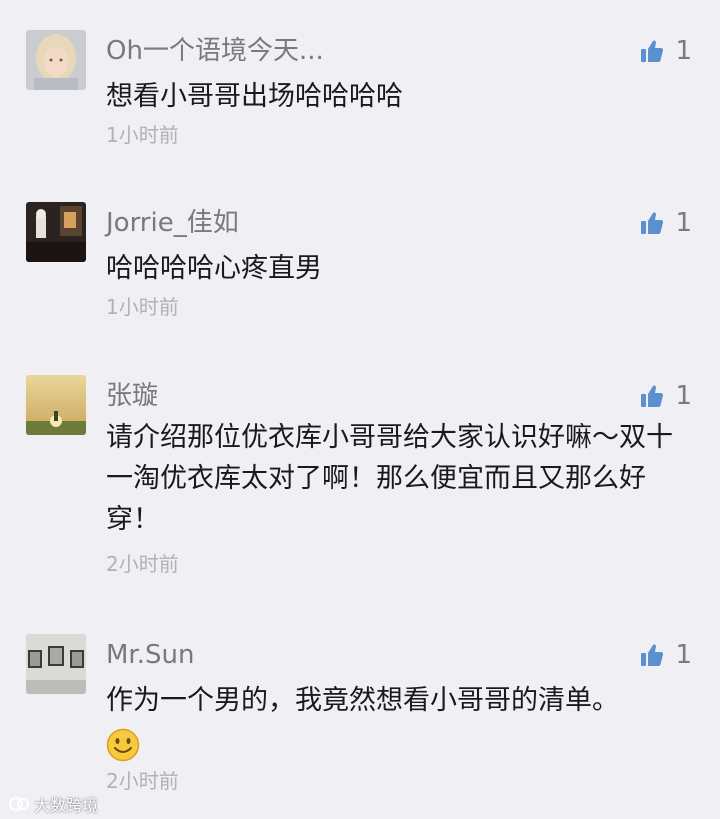 The width and height of the screenshot is (720, 819). What do you see at coordinates (19, 804) in the screenshot?
I see `watermark-logo-icon` at bounding box center [19, 804].